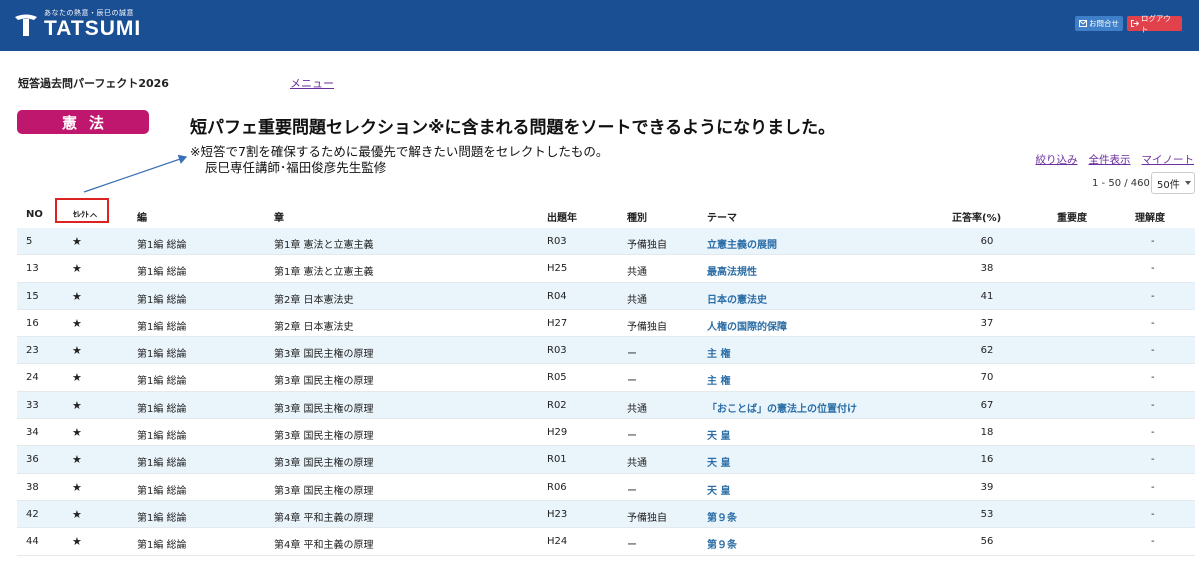  Describe the element at coordinates (557, 542) in the screenshot. I see `row-year: H24` at that location.